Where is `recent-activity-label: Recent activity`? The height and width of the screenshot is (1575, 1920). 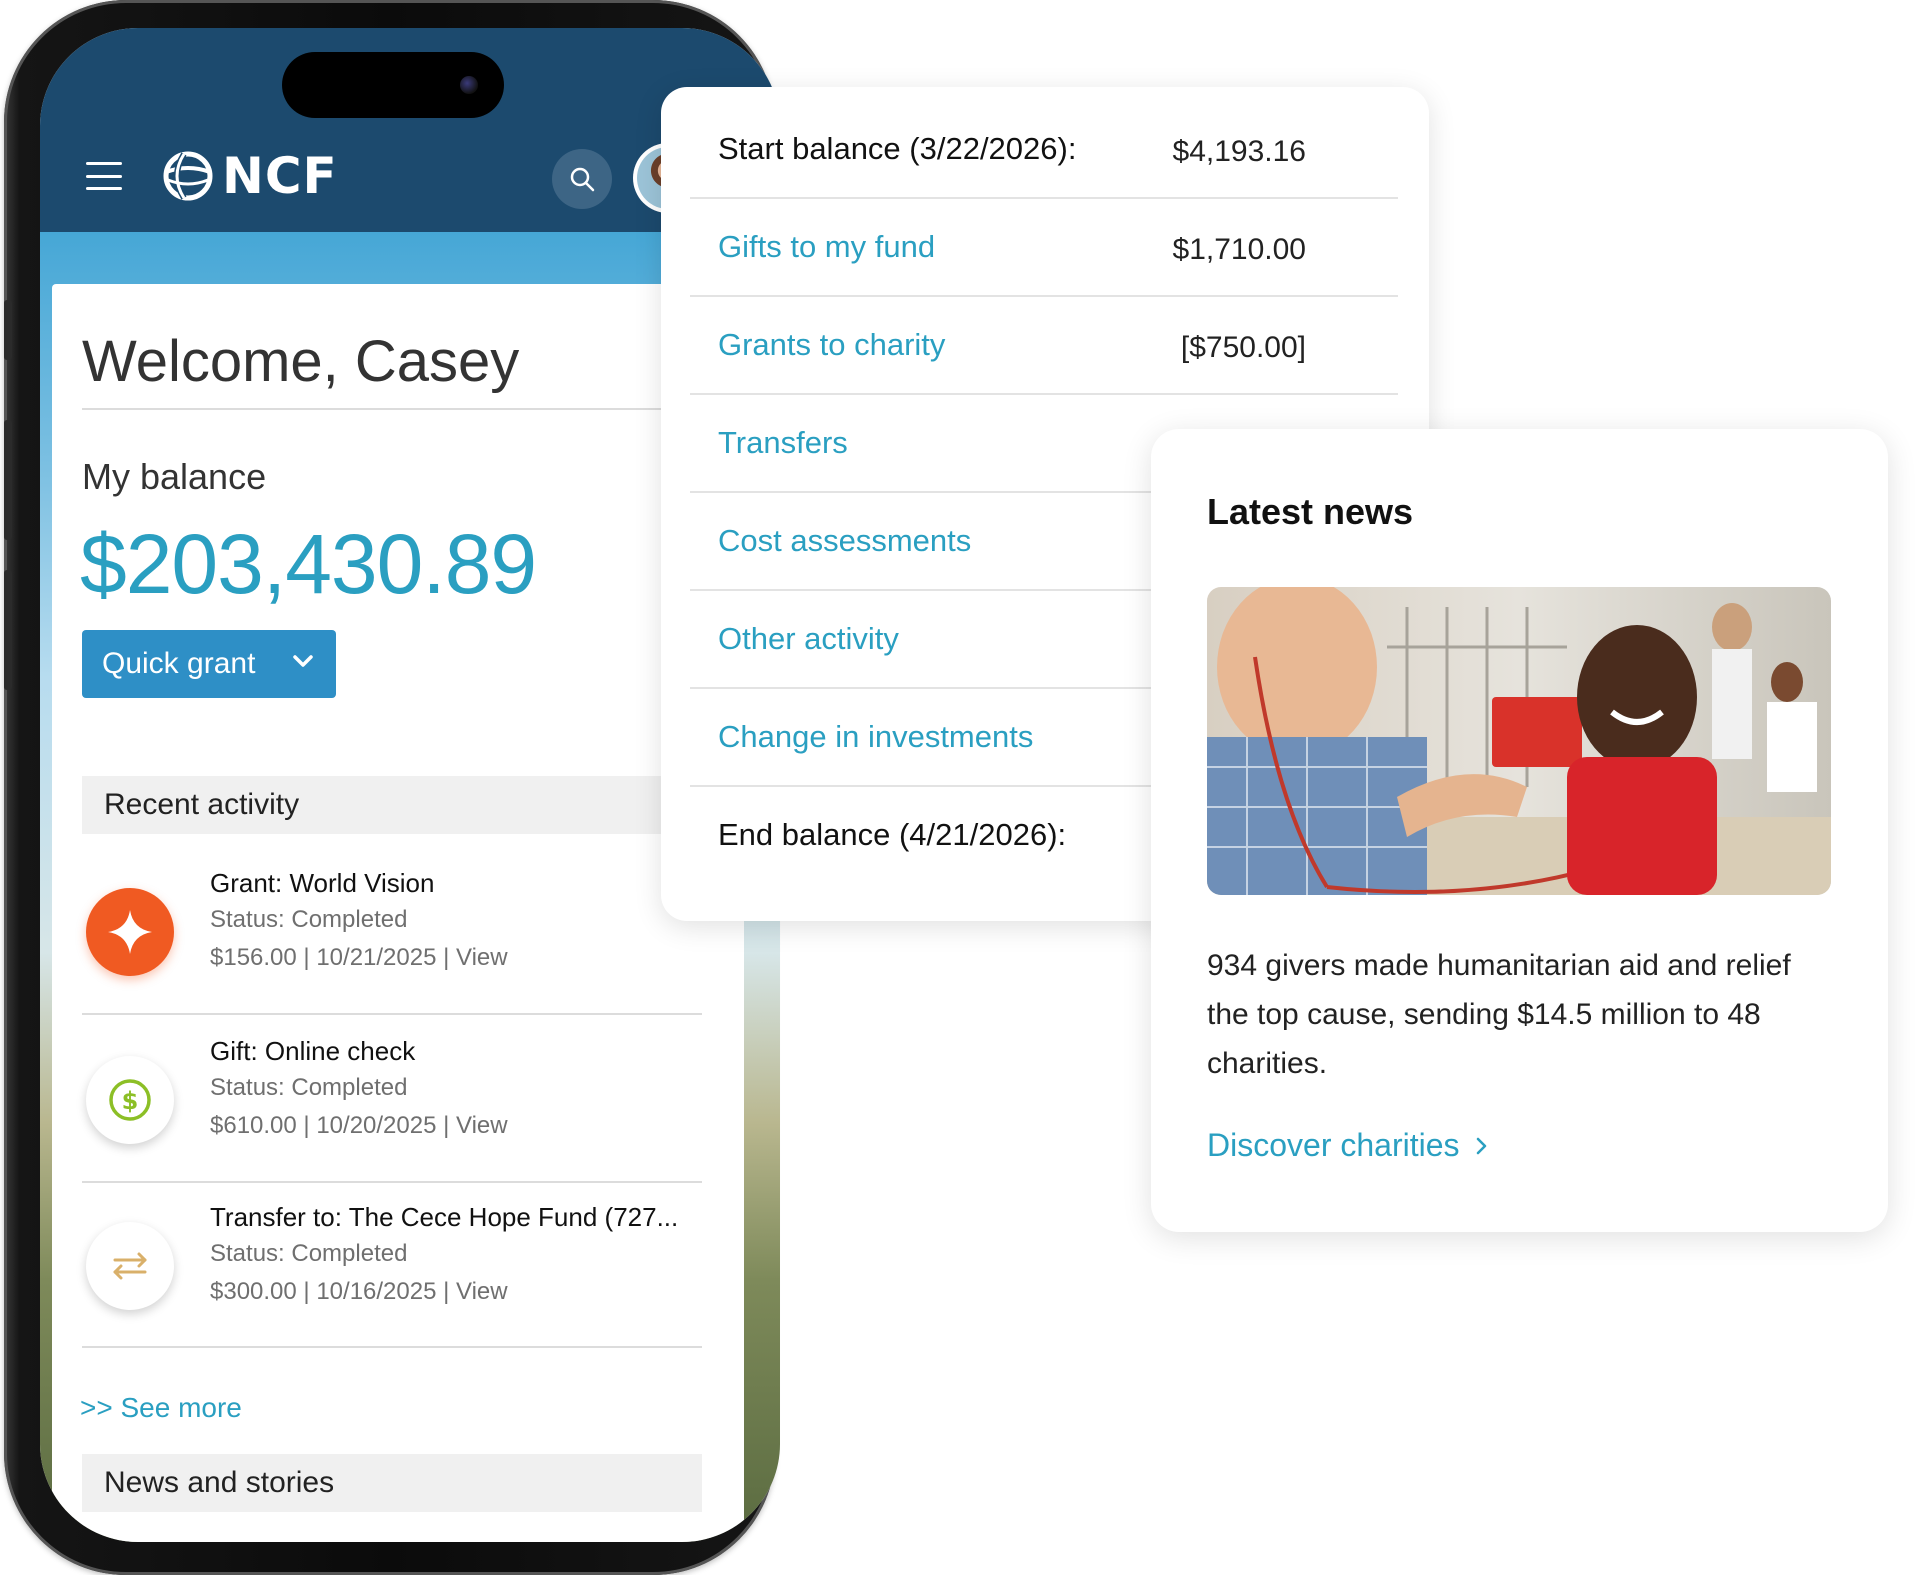 recent-activity-label: Recent activity is located at coordinates (202, 804).